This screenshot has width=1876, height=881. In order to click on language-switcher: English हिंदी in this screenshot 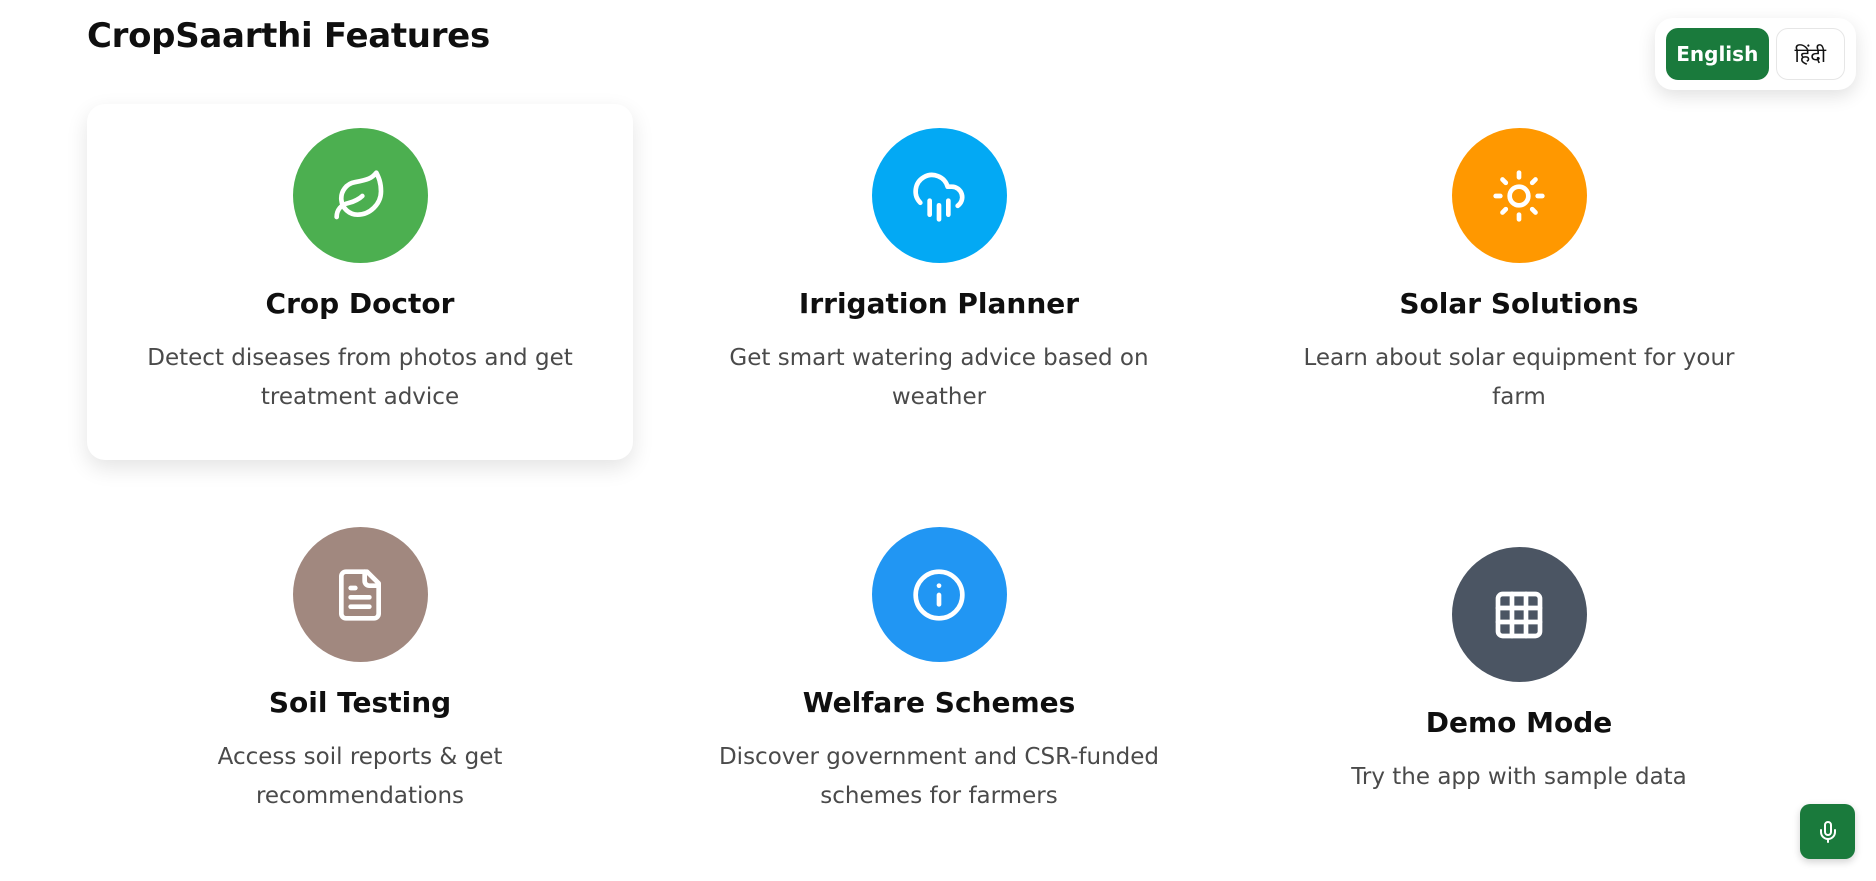, I will do `click(1755, 54)`.